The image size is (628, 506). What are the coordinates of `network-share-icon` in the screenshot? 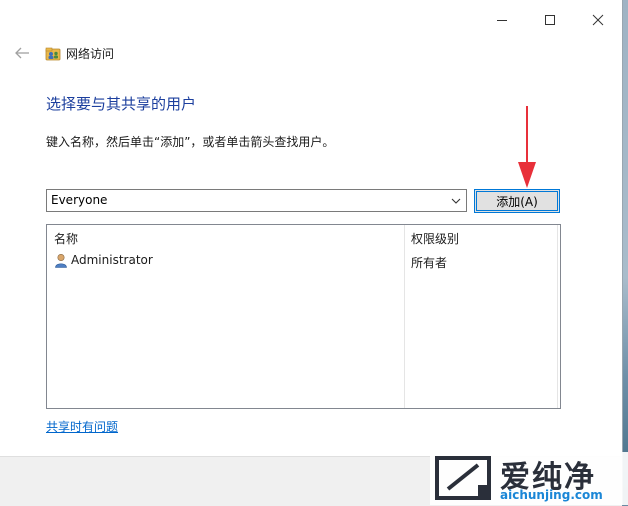 It's located at (53, 54).